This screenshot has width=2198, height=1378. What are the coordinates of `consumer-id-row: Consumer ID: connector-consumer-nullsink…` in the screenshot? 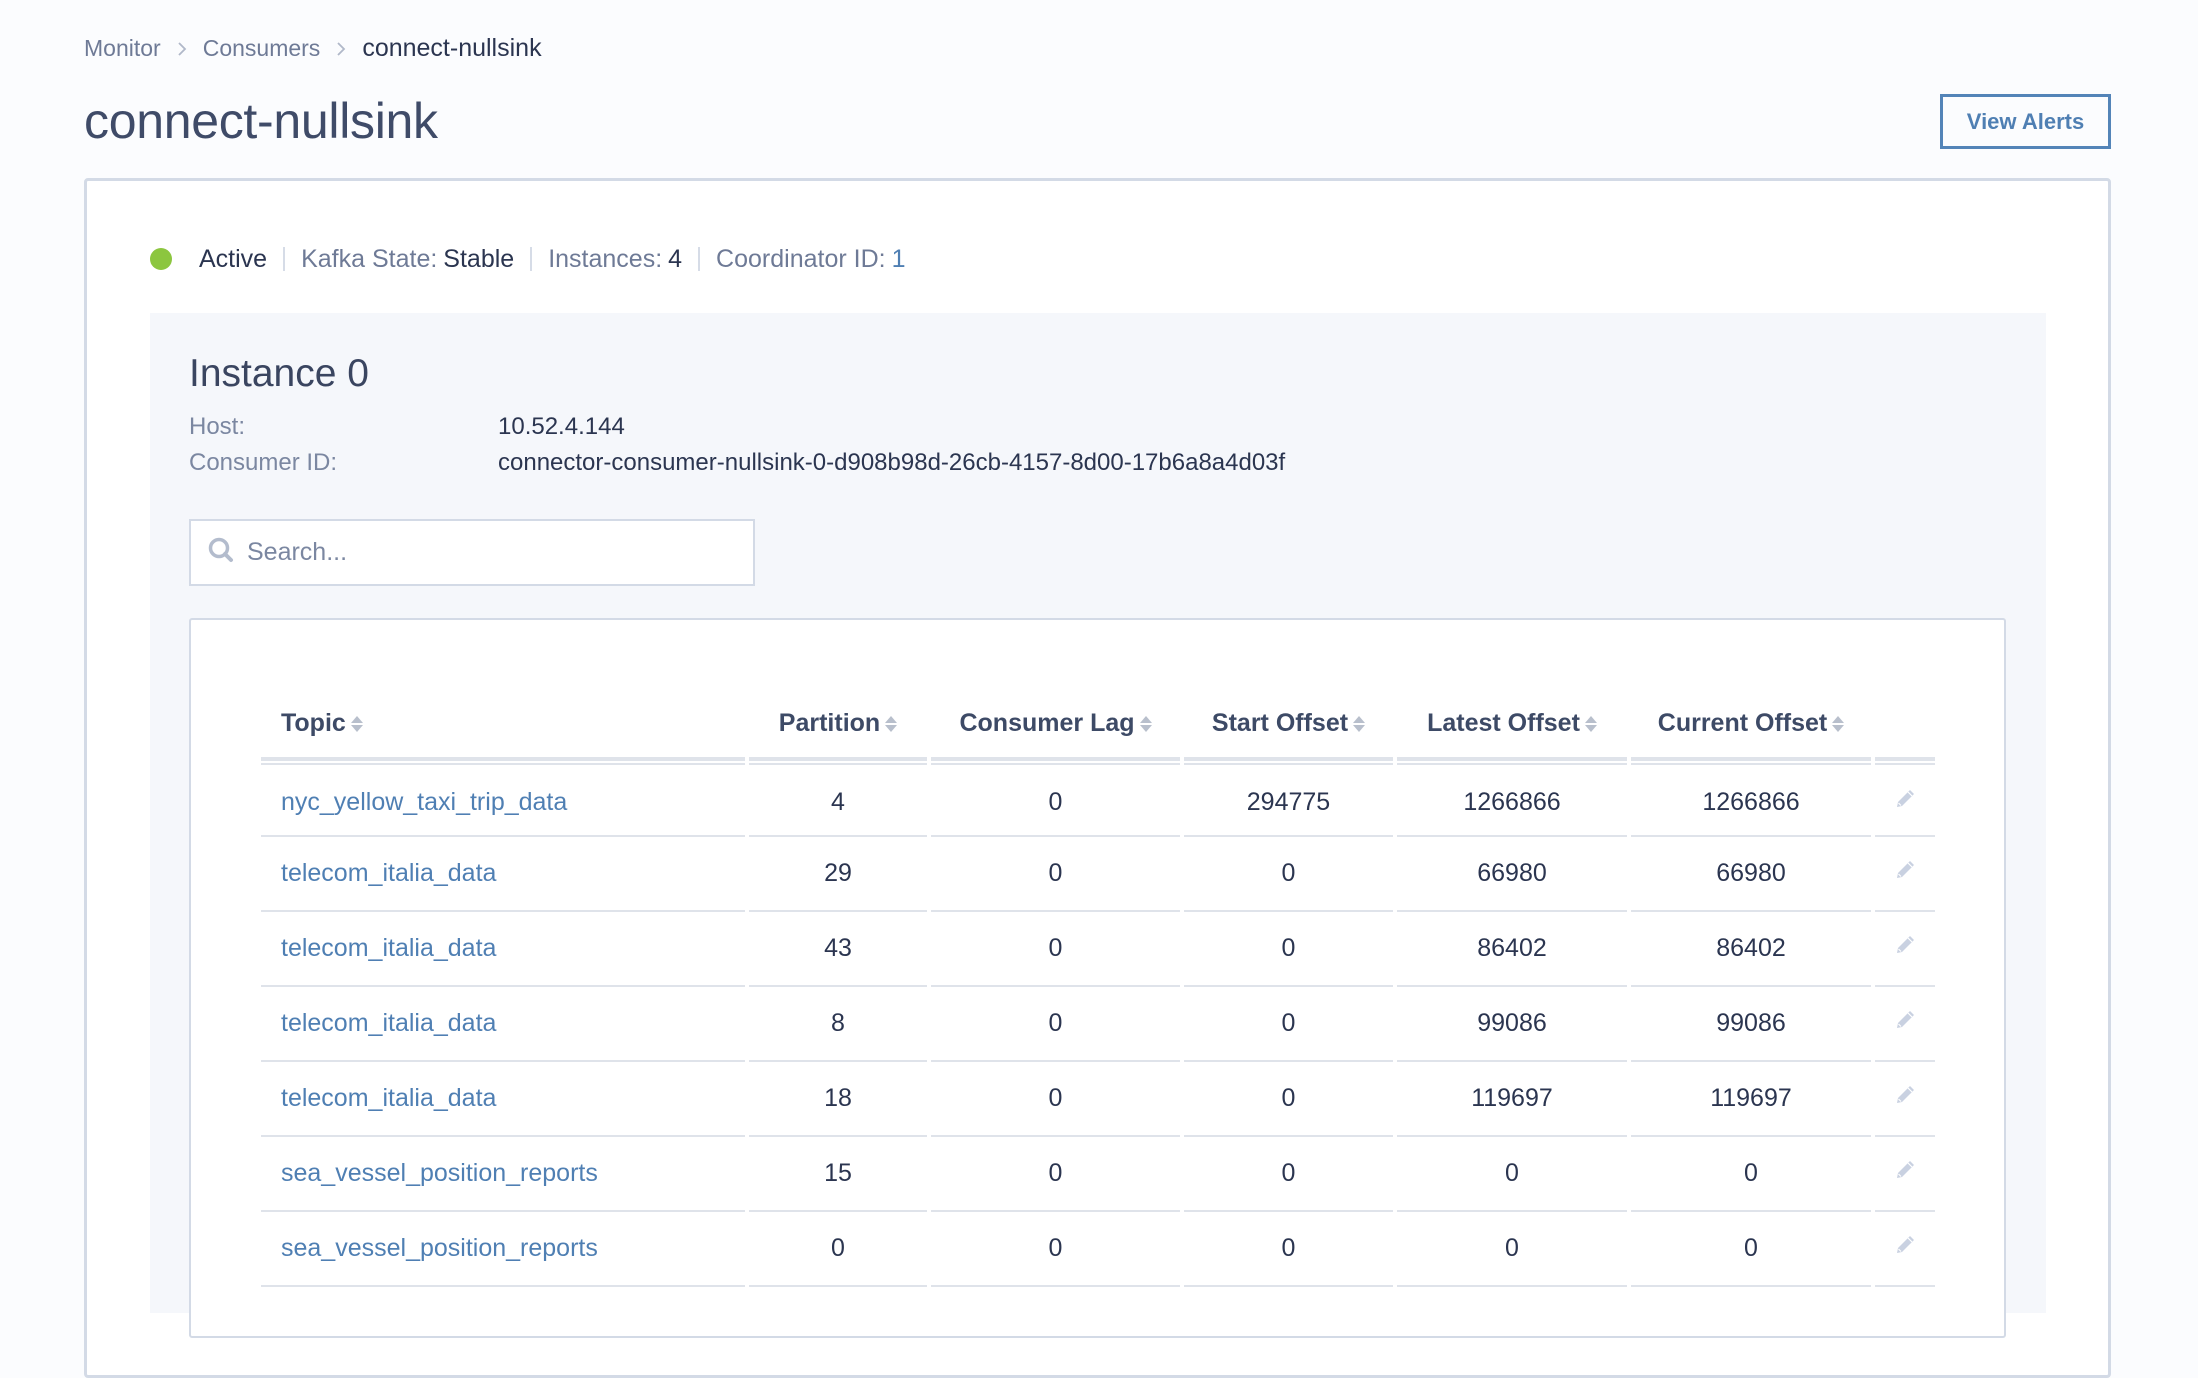 It's located at (737, 463).